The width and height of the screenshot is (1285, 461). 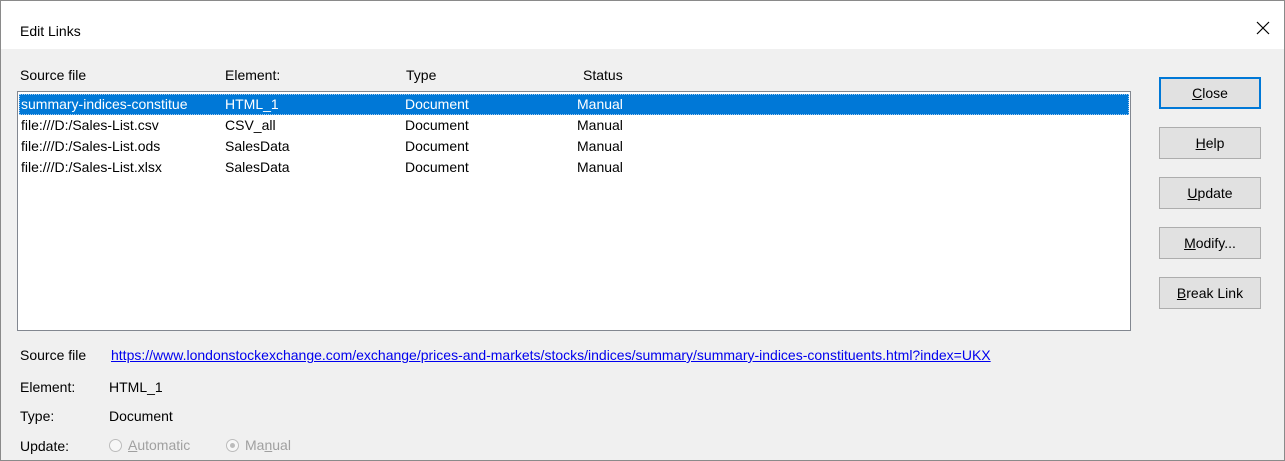 What do you see at coordinates (281, 445) in the screenshot?
I see `manual-label-after: ual` at bounding box center [281, 445].